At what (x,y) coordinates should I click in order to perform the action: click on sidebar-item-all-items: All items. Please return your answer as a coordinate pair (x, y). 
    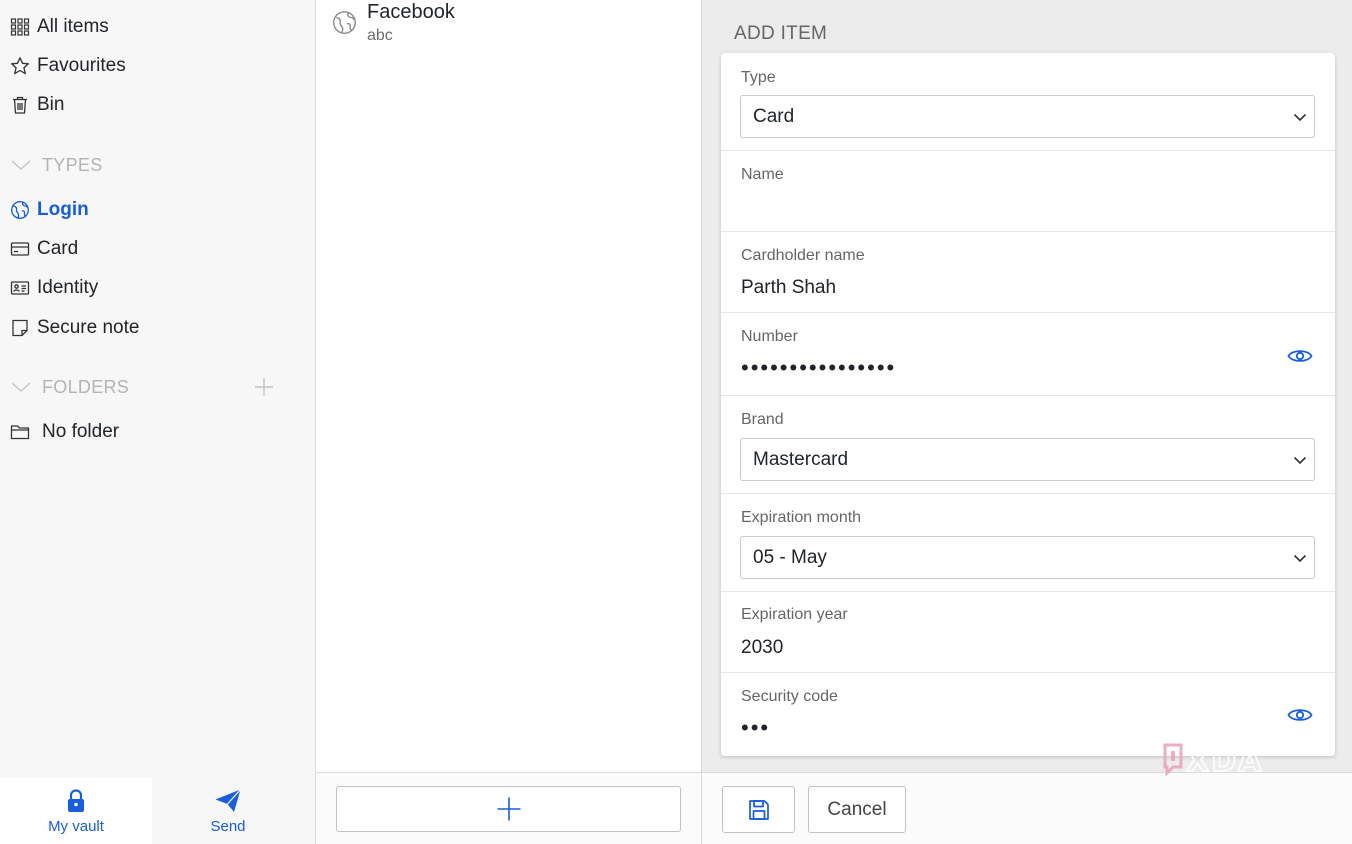
    Looking at the image, I should click on (59, 27).